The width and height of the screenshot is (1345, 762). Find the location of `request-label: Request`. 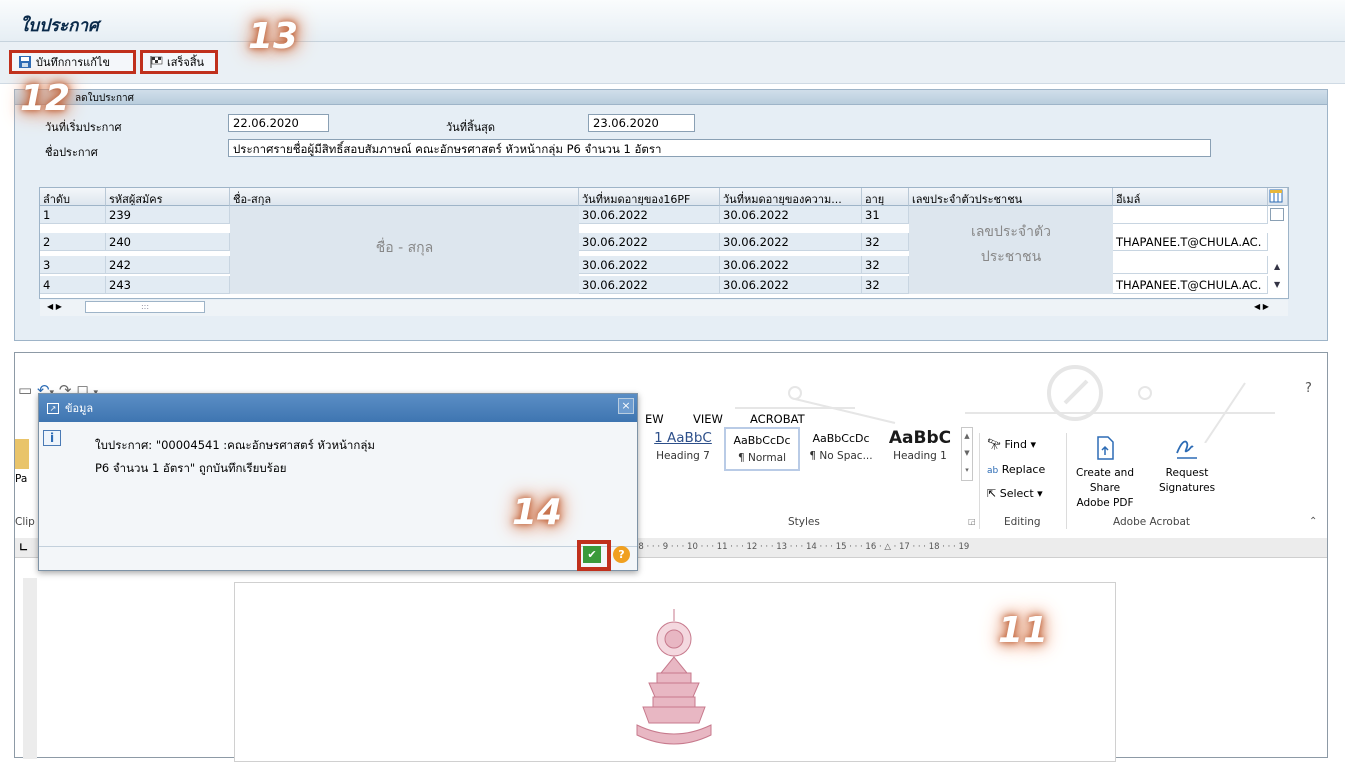

request-label: Request is located at coordinates (1187, 473).